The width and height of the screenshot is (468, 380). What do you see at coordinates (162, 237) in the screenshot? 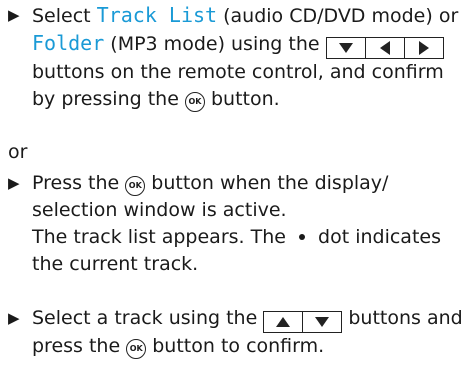
I see `result-text: The track list appears. The` at bounding box center [162, 237].